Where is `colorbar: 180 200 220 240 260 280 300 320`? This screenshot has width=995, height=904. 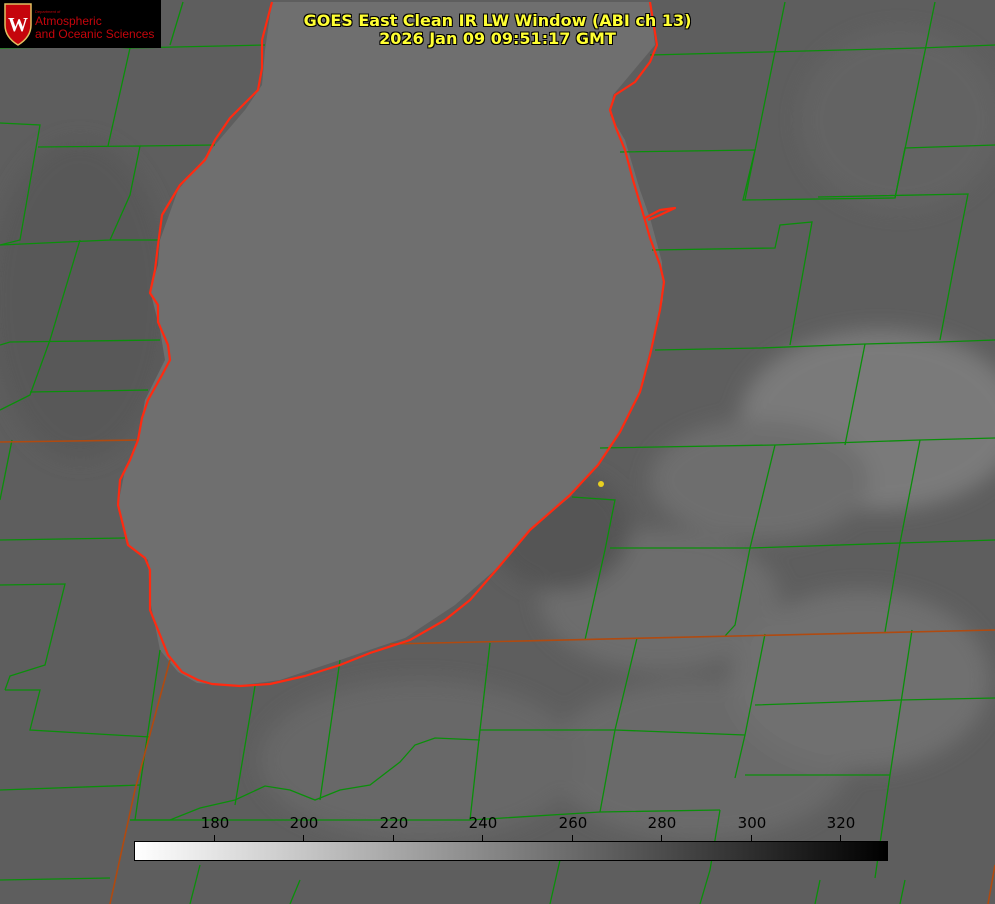
colorbar: 180 200 220 240 260 280 300 320 is located at coordinates (511, 837).